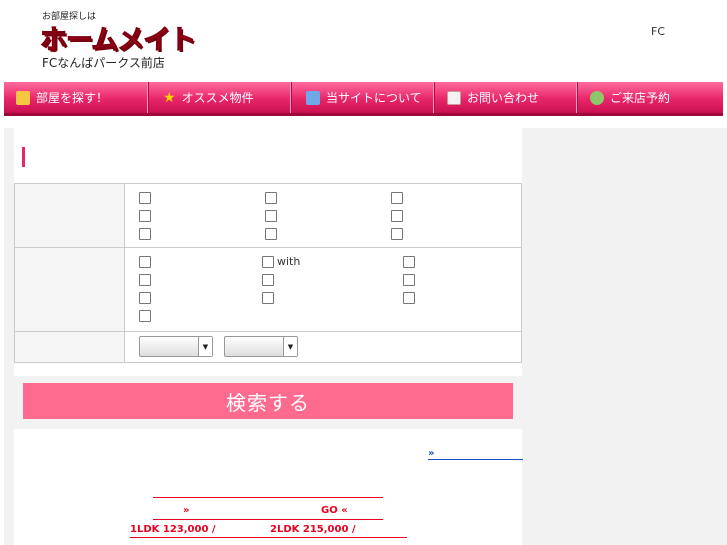 Image resolution: width=727 pixels, height=545 pixels. I want to click on nav-label: ご来店予約, so click(640, 98).